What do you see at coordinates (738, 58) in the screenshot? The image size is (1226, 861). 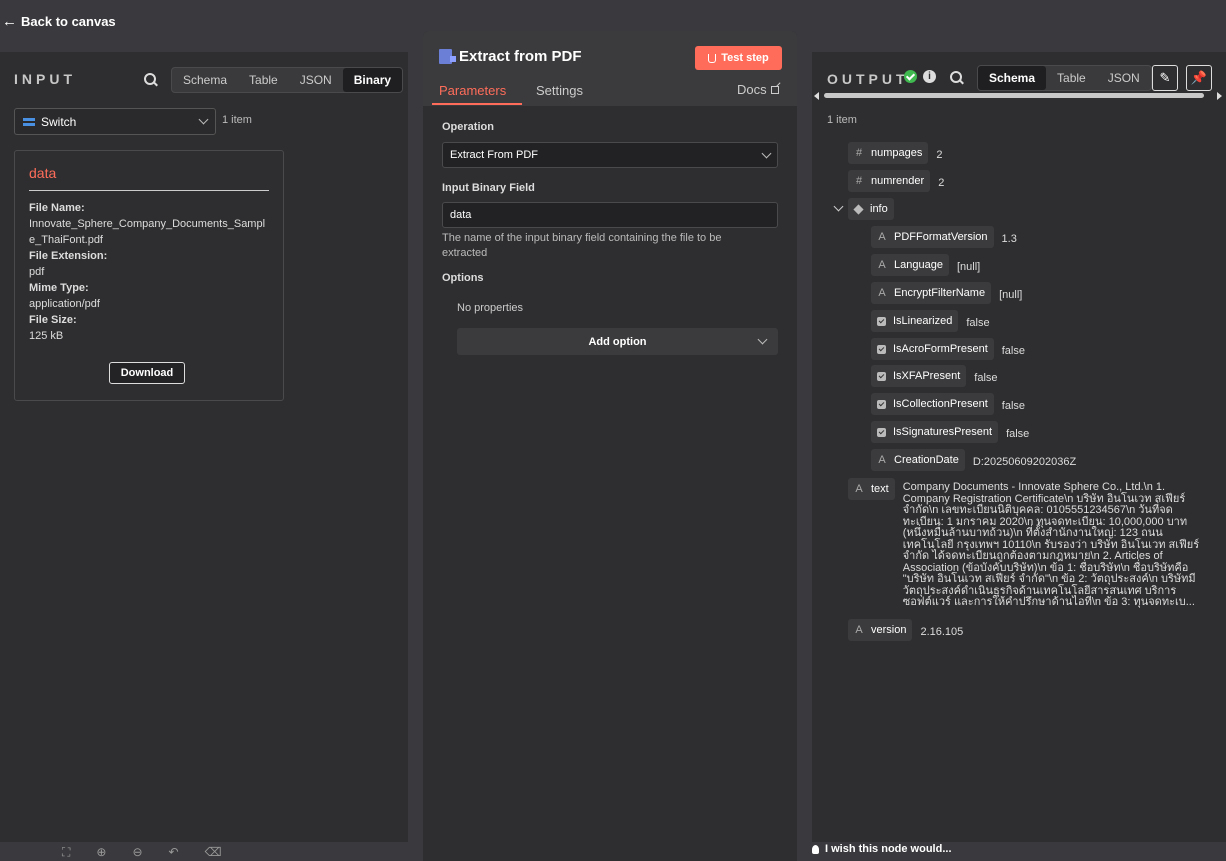 I see `test-step-button: Test step` at bounding box center [738, 58].